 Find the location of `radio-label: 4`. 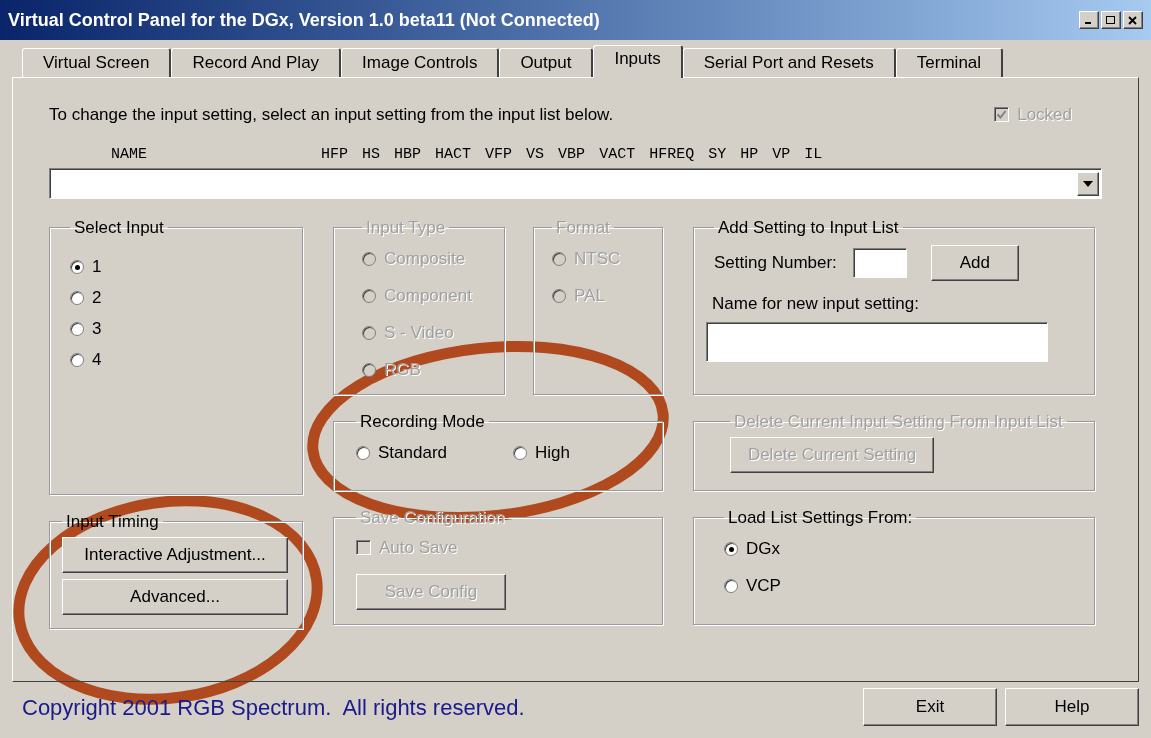

radio-label: 4 is located at coordinates (97, 360).